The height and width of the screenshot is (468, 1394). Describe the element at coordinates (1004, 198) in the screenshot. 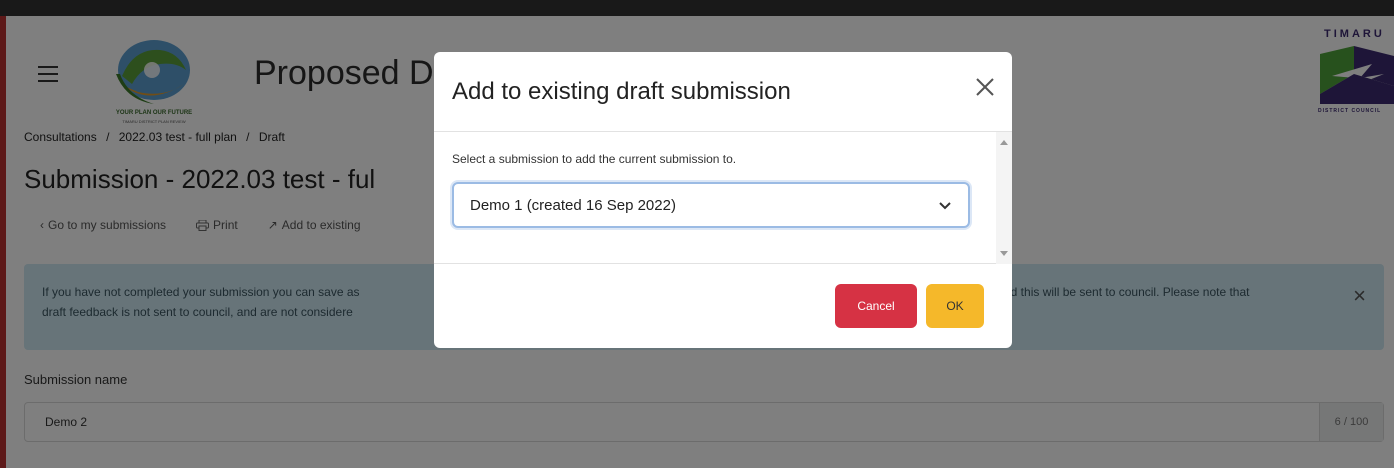

I see `modal-scrollbar` at that location.